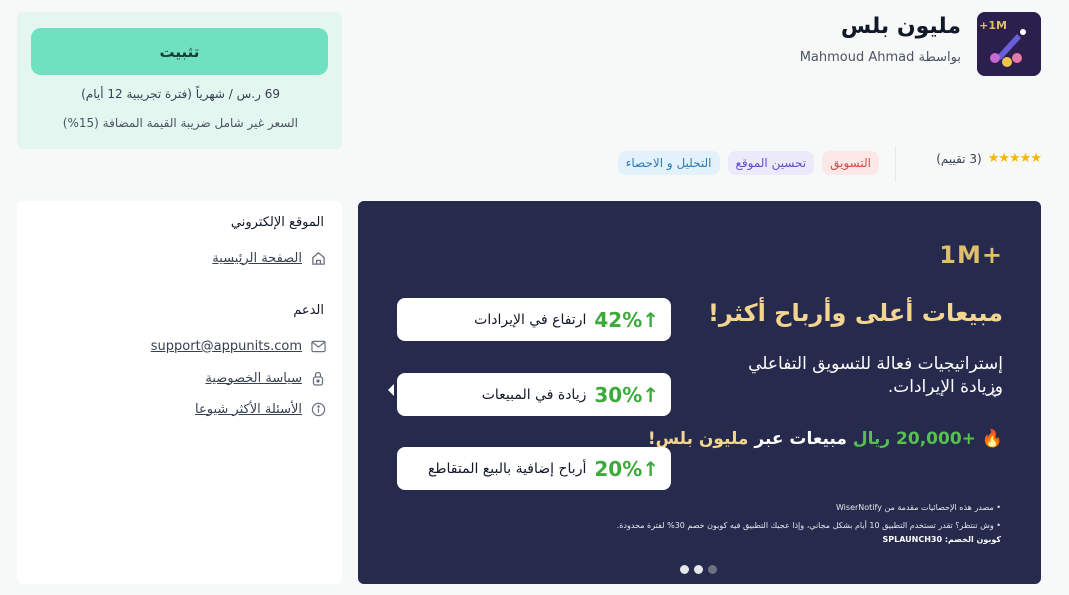  I want to click on stat-value-text: 20%, so click(618, 468).